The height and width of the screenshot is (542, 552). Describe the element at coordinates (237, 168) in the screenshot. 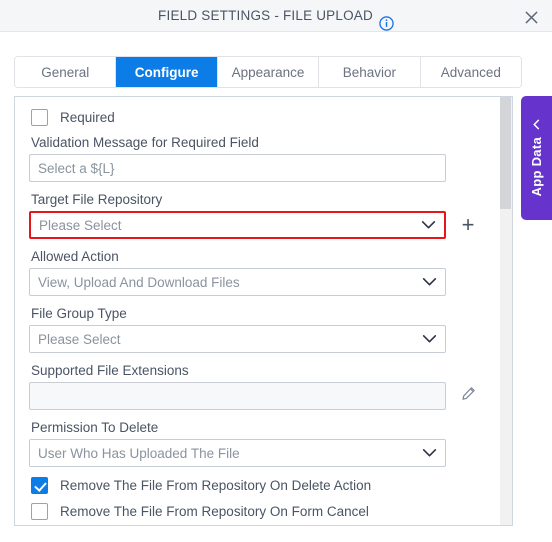

I see `validation-message-input: Select a ${L}` at that location.